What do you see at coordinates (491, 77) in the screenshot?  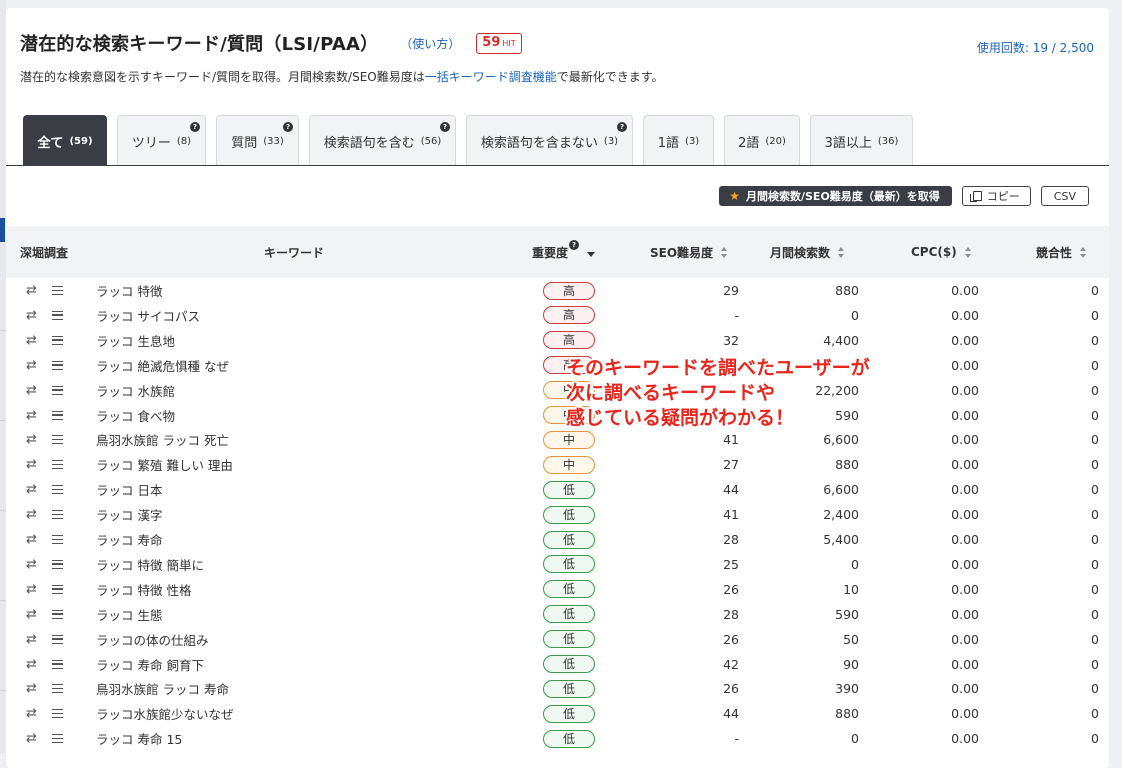 I see `bulk-keyword-link: 一括キーワード調査機能` at bounding box center [491, 77].